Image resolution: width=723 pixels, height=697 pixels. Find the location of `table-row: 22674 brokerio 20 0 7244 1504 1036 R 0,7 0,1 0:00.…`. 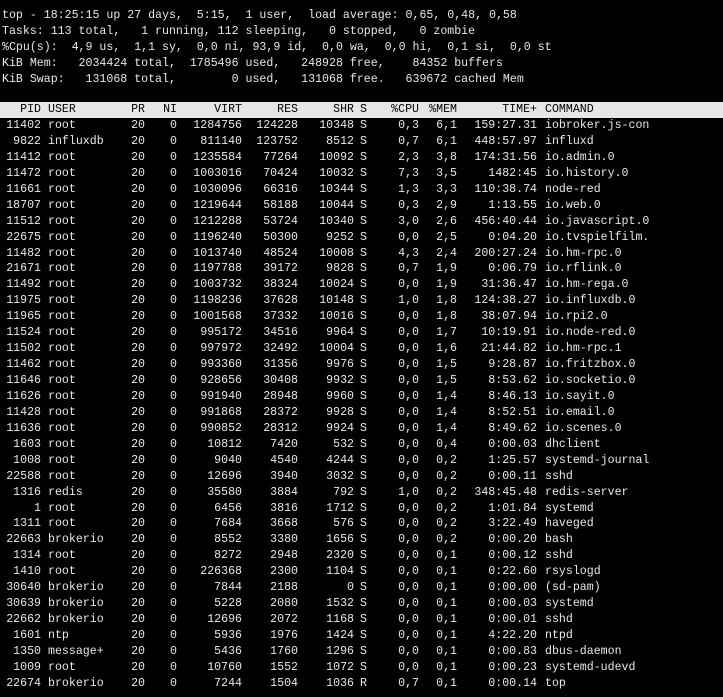

table-row: 22674 brokerio 20 0 7244 1504 1036 R 0,7 0,1 0:00.… is located at coordinates (361, 684).